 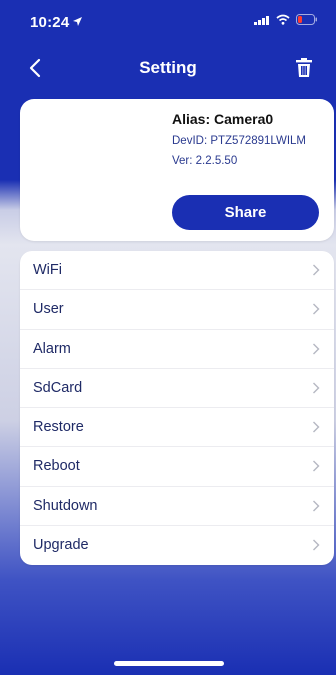 I want to click on menu-item-alarm: Alarm, so click(x=177, y=349).